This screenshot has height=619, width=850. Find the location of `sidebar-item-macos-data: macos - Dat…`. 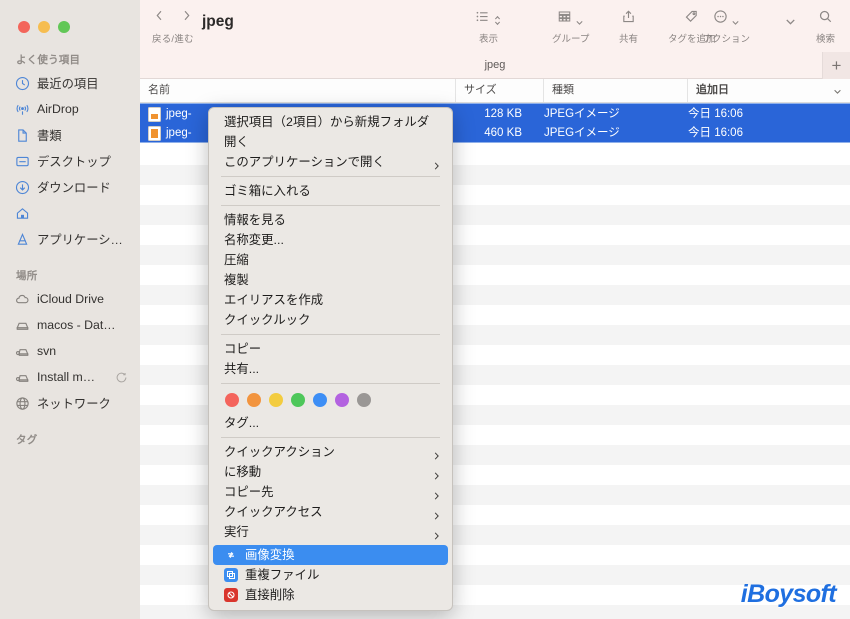

sidebar-item-macos-data: macos - Dat… is located at coordinates (70, 325).